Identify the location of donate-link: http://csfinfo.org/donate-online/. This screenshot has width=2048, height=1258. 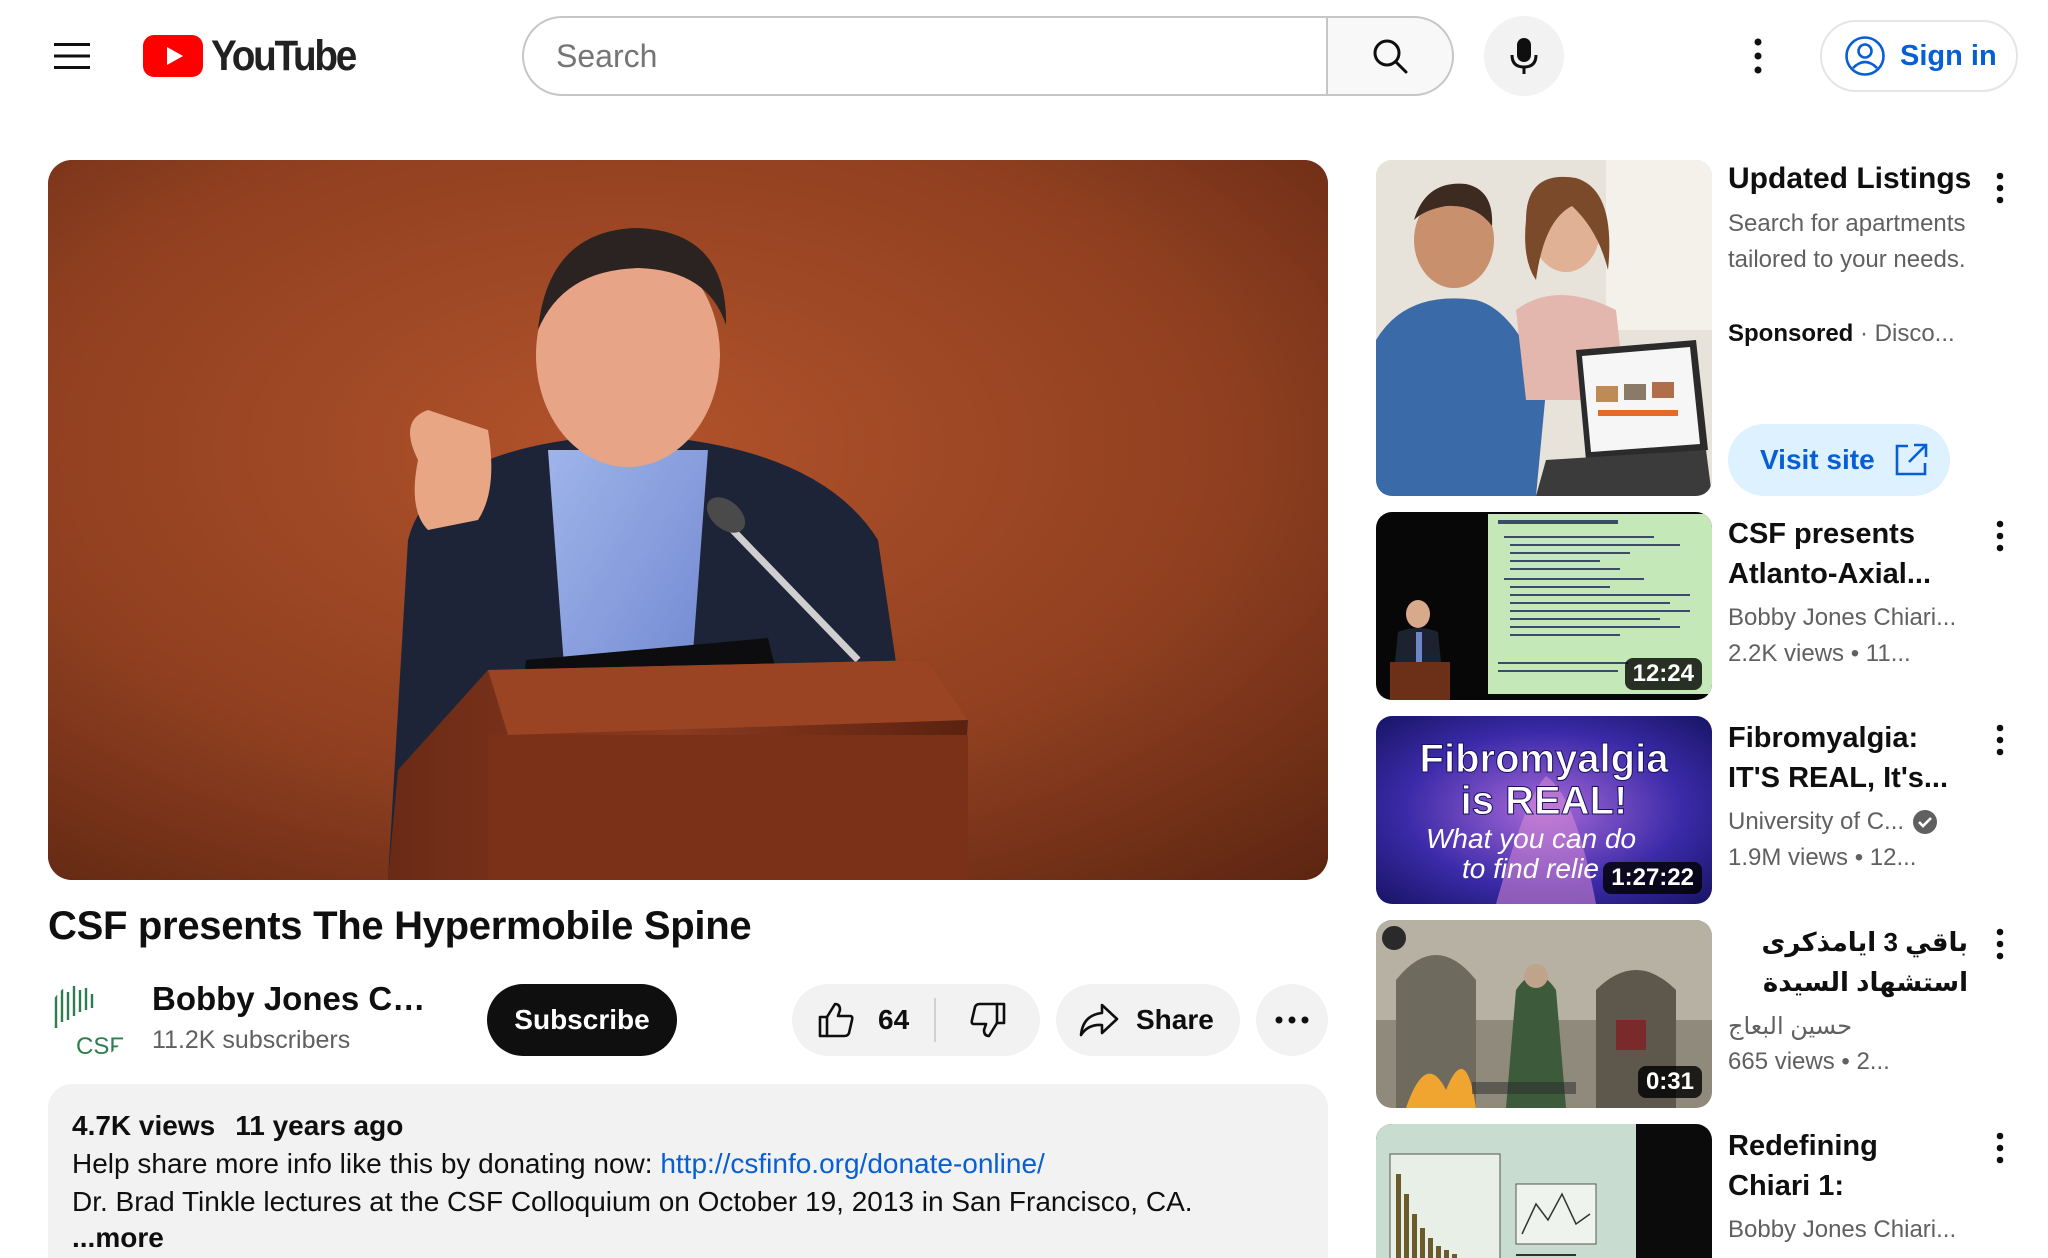
(852, 1163).